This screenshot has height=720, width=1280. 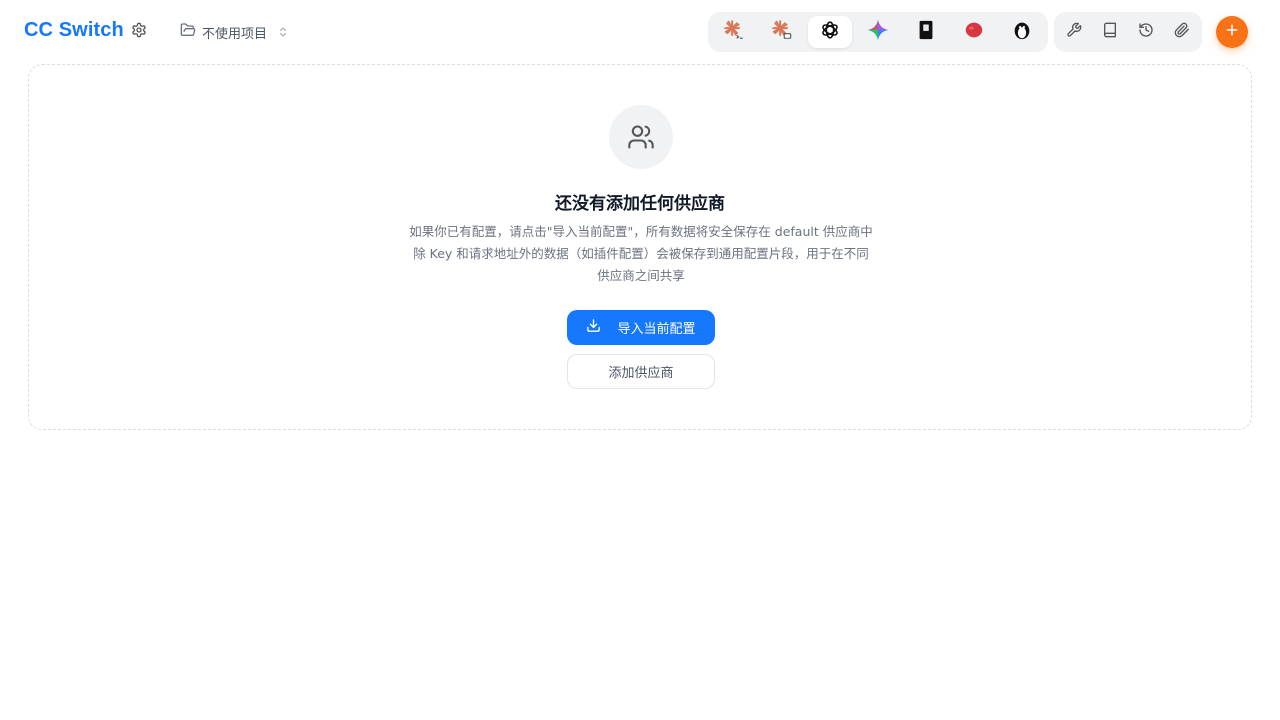 I want to click on history-icon, so click(x=1146, y=32).